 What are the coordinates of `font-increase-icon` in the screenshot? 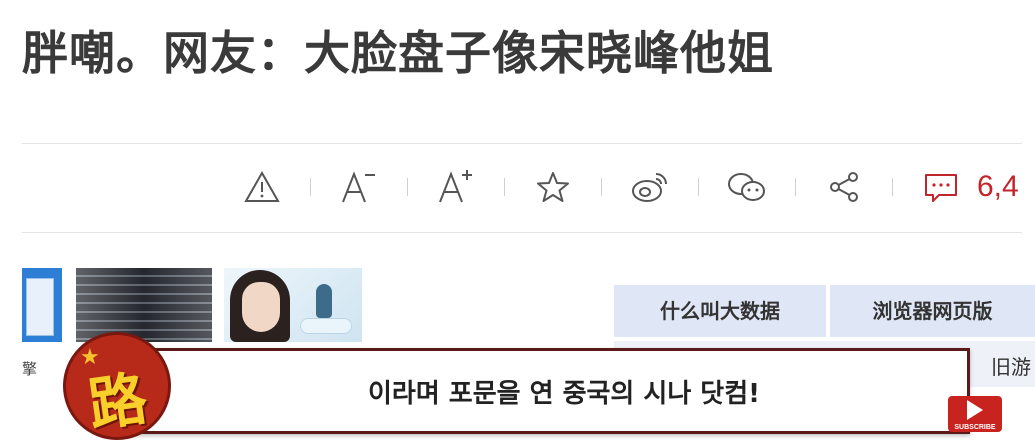 It's located at (455, 186).